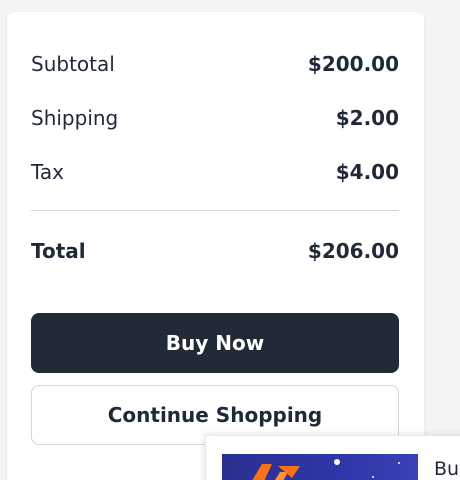 This screenshot has height=480, width=460. I want to click on total-value: $206.00, so click(353, 251).